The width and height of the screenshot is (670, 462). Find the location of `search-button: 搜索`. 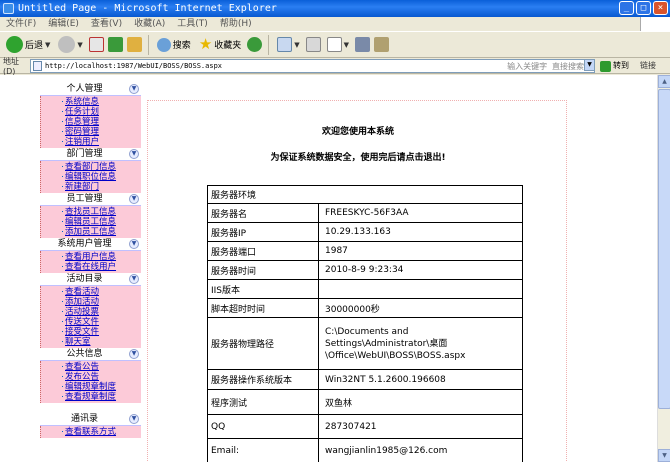

search-button: 搜索 is located at coordinates (174, 45).